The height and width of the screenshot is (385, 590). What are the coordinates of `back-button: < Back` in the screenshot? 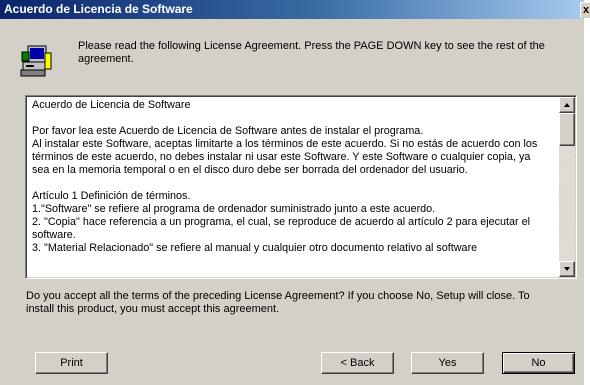 It's located at (357, 363).